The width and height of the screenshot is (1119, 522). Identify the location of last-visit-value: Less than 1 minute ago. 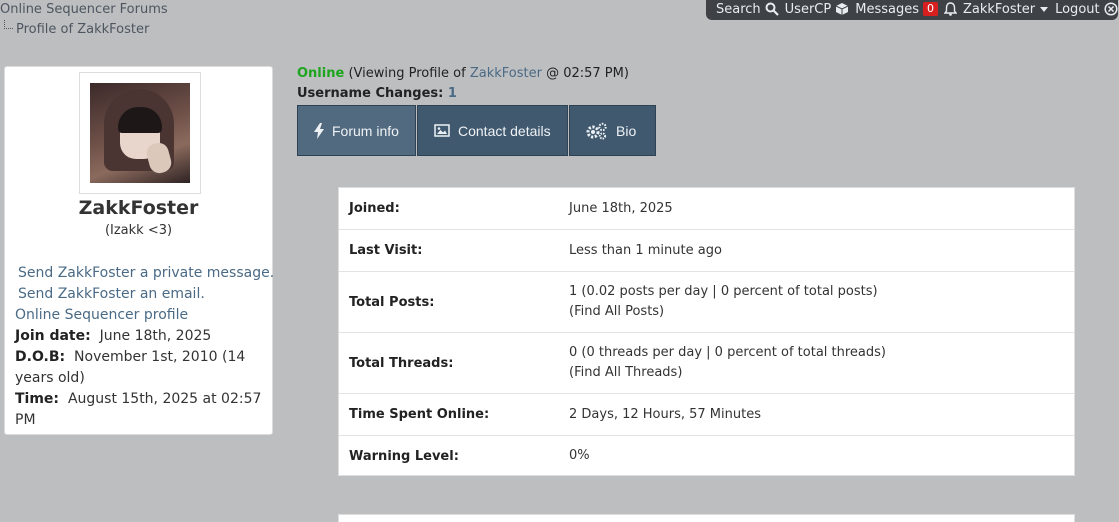
(645, 250).